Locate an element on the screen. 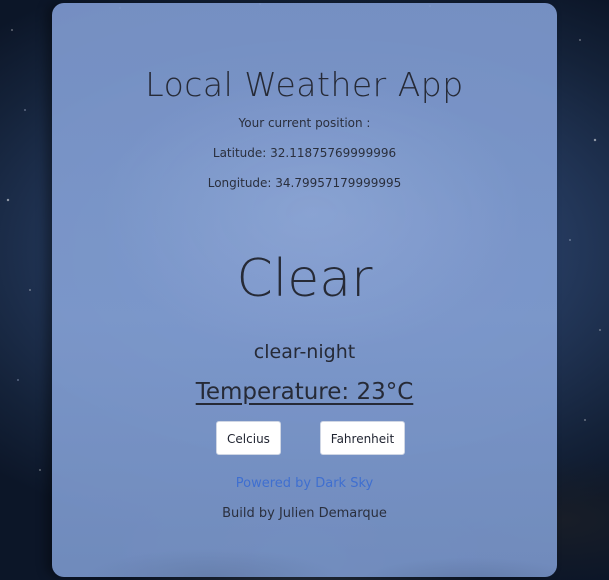 The image size is (609, 580). weather-icon-name: clear-night is located at coordinates (304, 352).